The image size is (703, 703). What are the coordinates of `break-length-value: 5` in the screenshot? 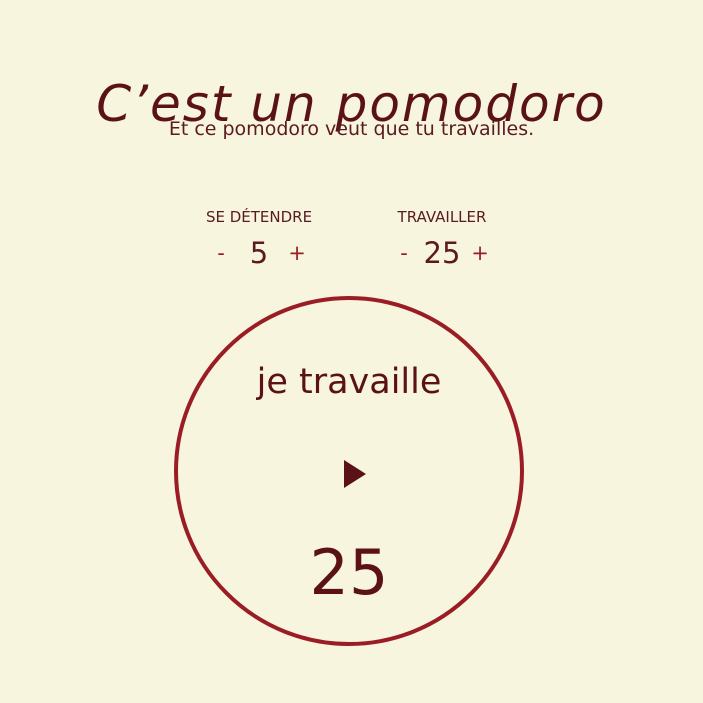 It's located at (259, 253).